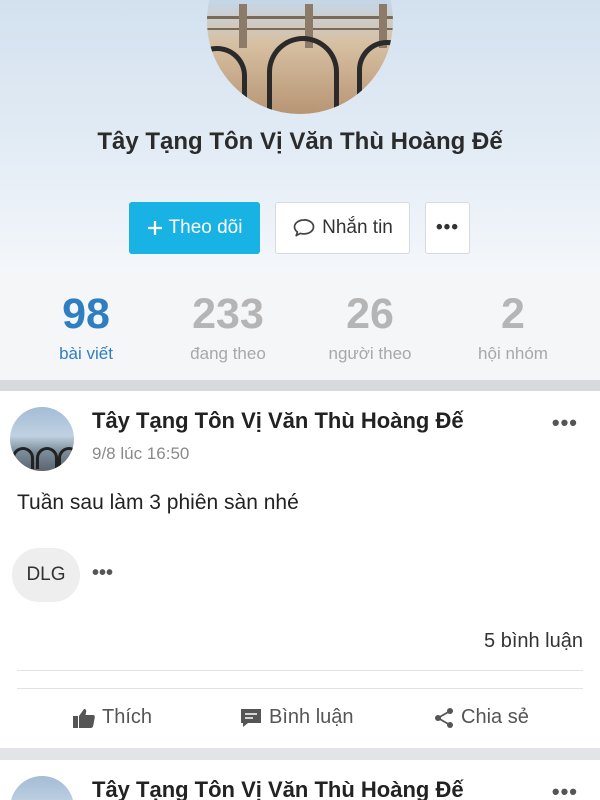  I want to click on stat-followers: 26 người theo, so click(370, 327).